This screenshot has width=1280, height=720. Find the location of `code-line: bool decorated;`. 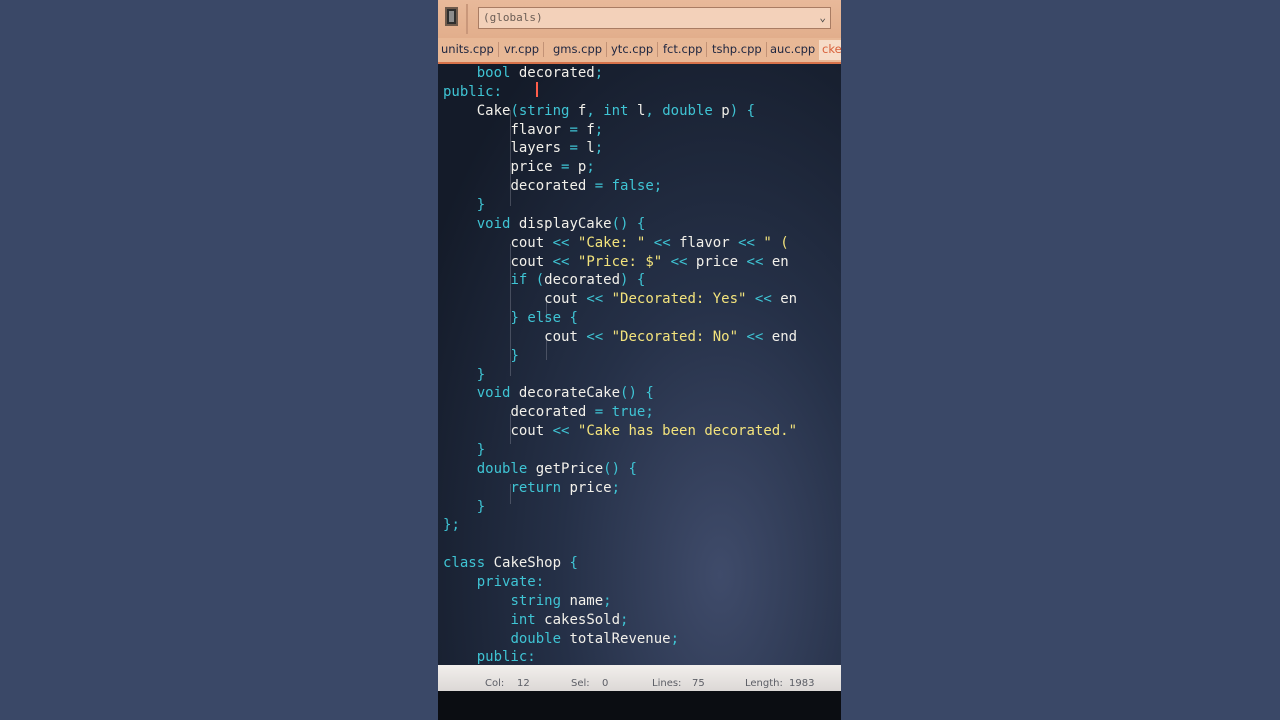

code-line: bool decorated; is located at coordinates (540, 73).